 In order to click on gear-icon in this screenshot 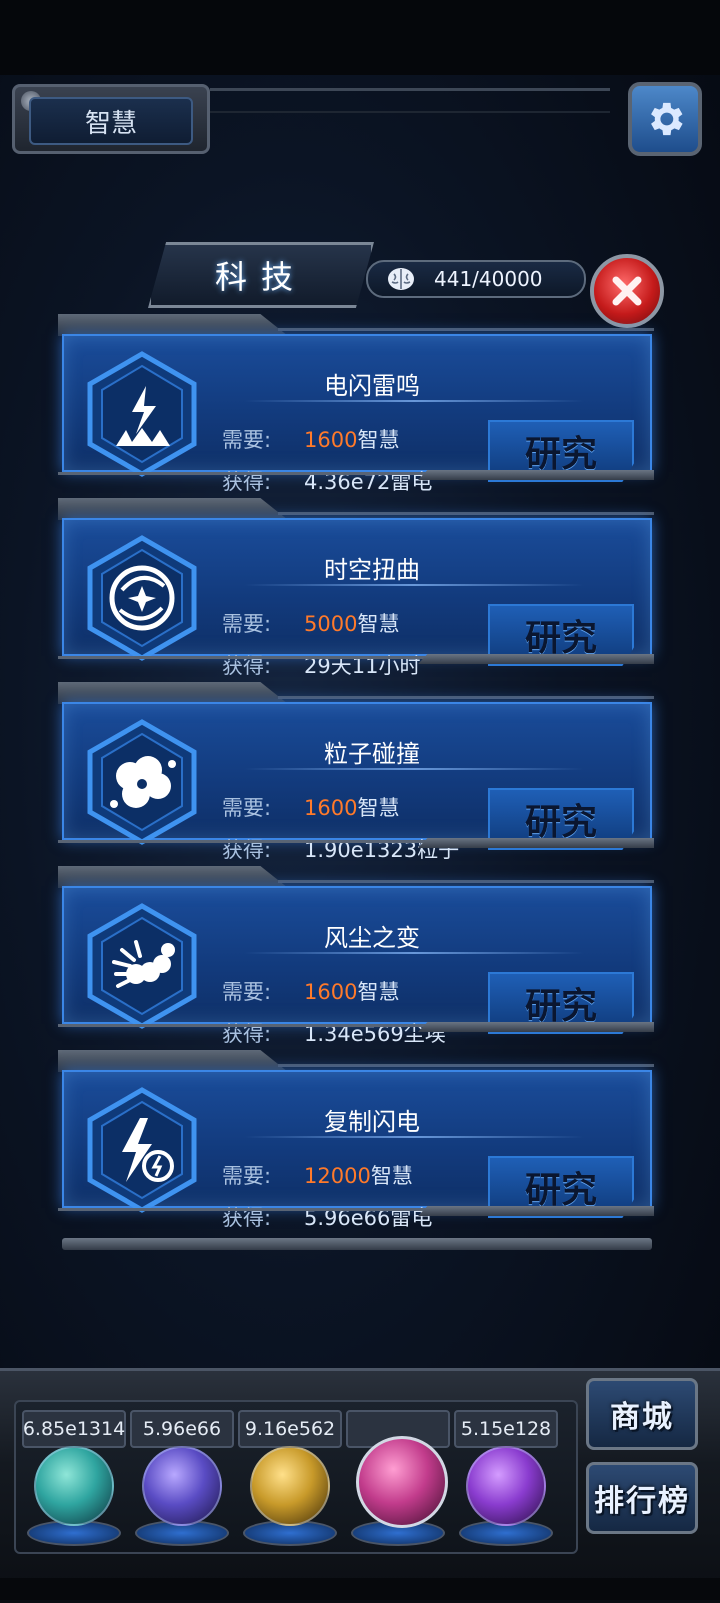, I will do `click(667, 119)`.